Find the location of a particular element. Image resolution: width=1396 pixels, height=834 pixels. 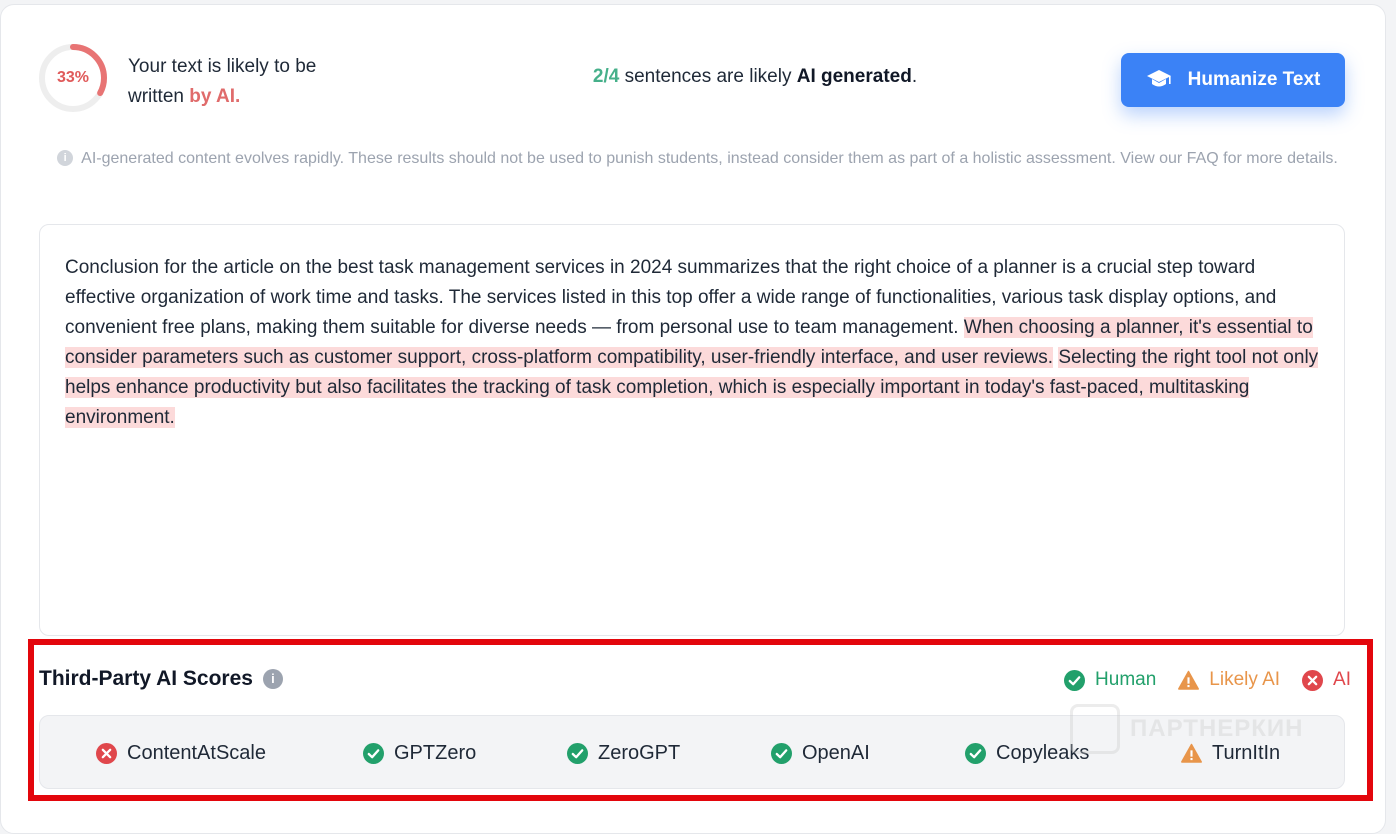

watermark-text: ПАРТНЕРКИН is located at coordinates (1217, 728).